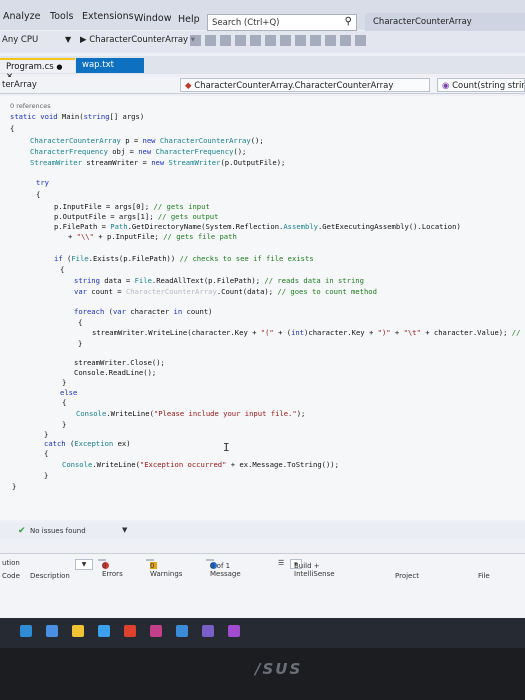  What do you see at coordinates (152, 18) in the screenshot?
I see `menu-window: Window` at bounding box center [152, 18].